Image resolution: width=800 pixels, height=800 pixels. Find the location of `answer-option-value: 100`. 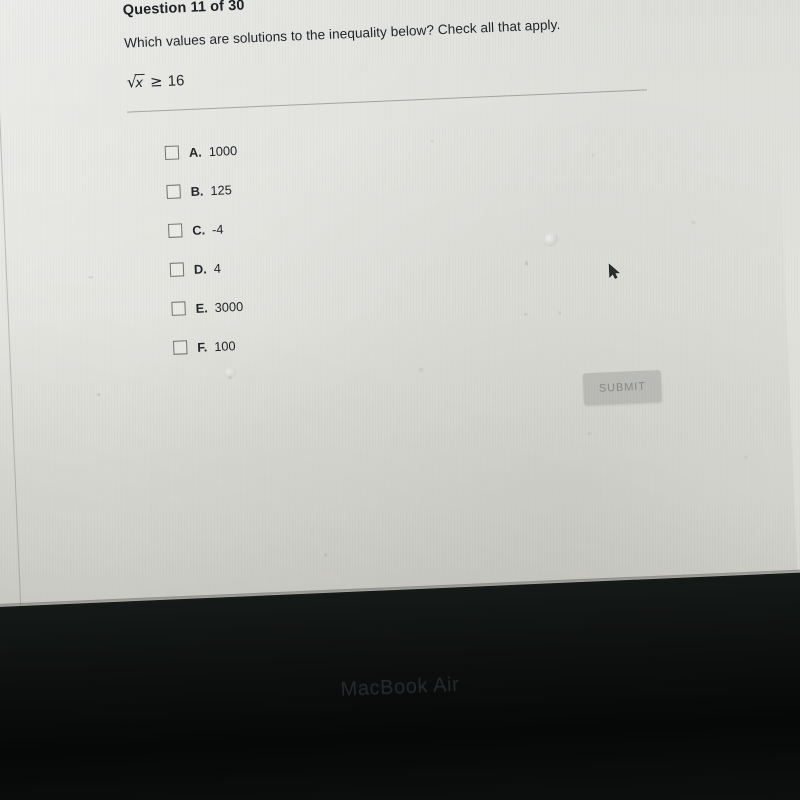

answer-option-value: 100 is located at coordinates (224, 345).